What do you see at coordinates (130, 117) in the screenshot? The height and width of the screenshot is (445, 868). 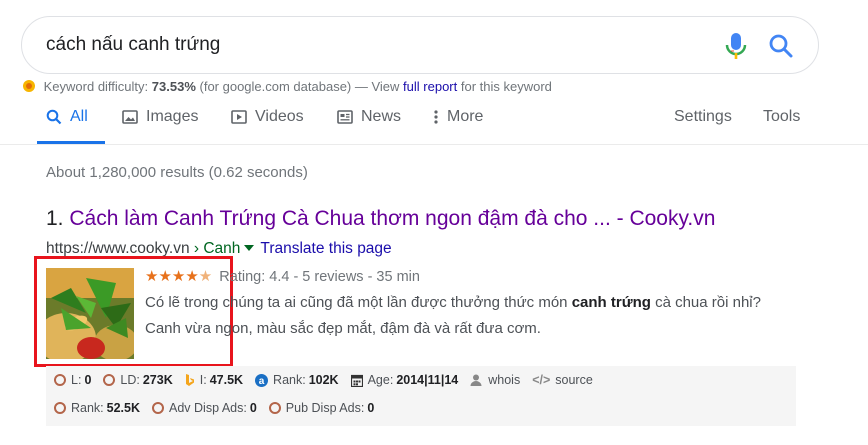 I see `image-icon` at bounding box center [130, 117].